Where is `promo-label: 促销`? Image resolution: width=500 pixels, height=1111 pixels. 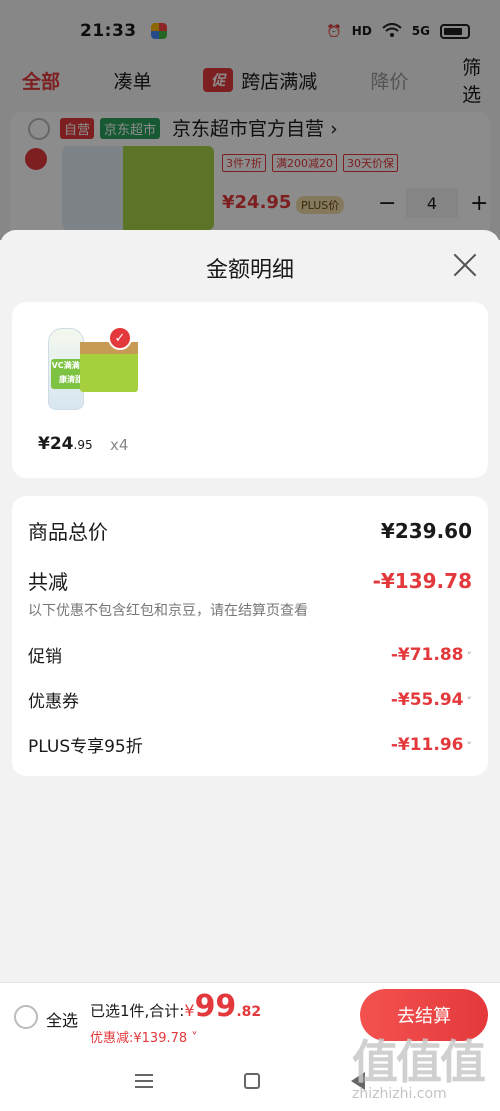
promo-label: 促销 is located at coordinates (45, 657).